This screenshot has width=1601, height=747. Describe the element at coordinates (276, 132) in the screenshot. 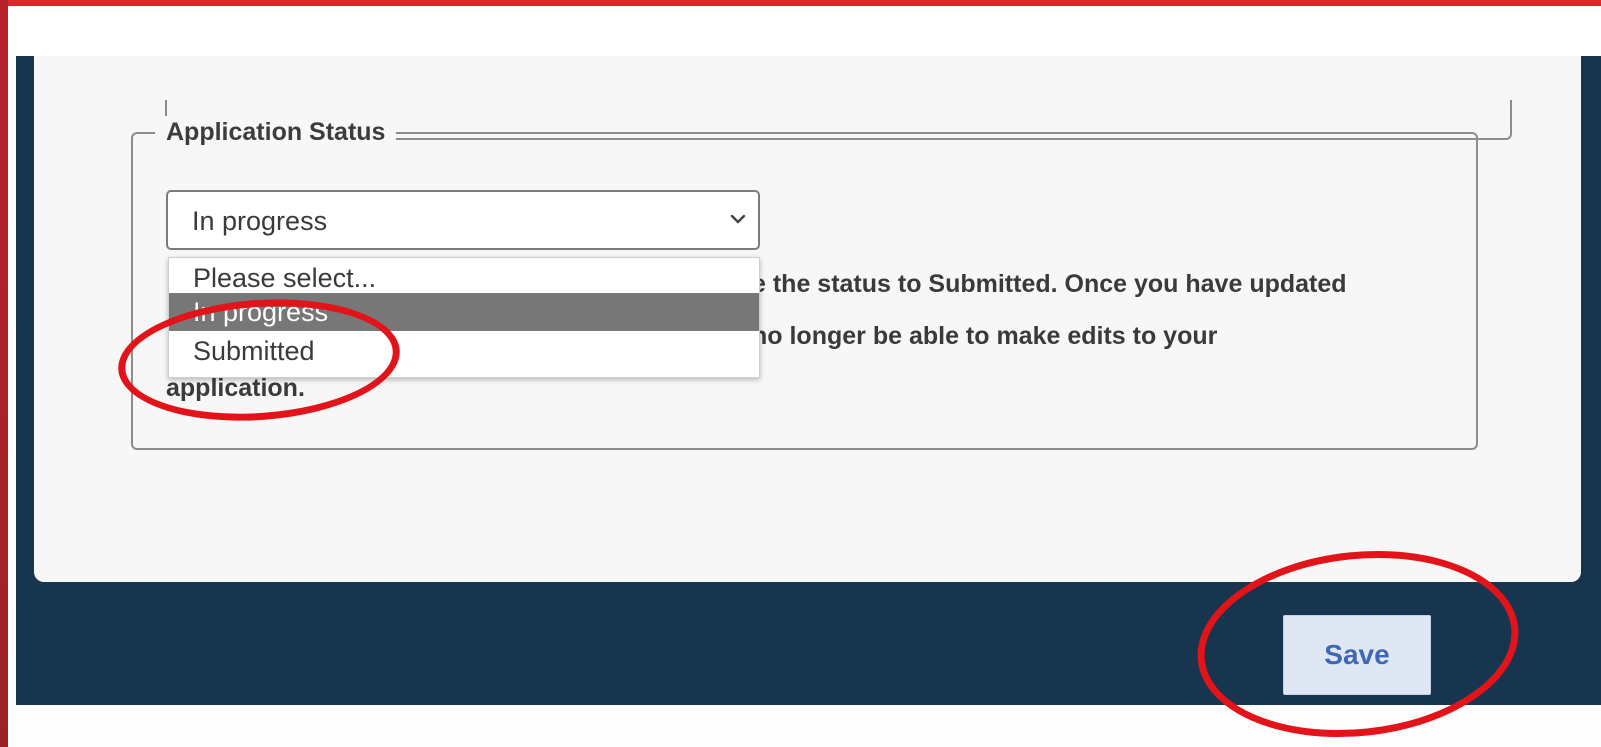

I see `application-status-legend: Application Status` at that location.